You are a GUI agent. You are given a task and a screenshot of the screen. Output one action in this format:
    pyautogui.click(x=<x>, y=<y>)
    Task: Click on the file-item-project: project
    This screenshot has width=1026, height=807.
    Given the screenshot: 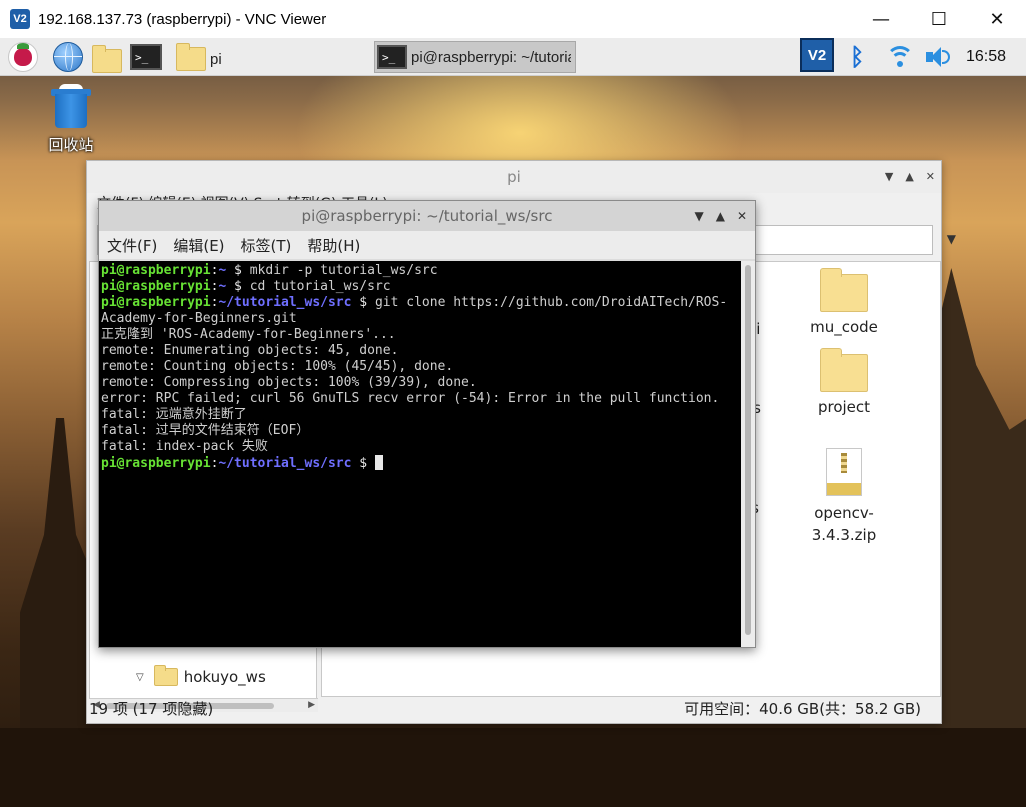 What is the action you would take?
    pyautogui.click(x=844, y=382)
    